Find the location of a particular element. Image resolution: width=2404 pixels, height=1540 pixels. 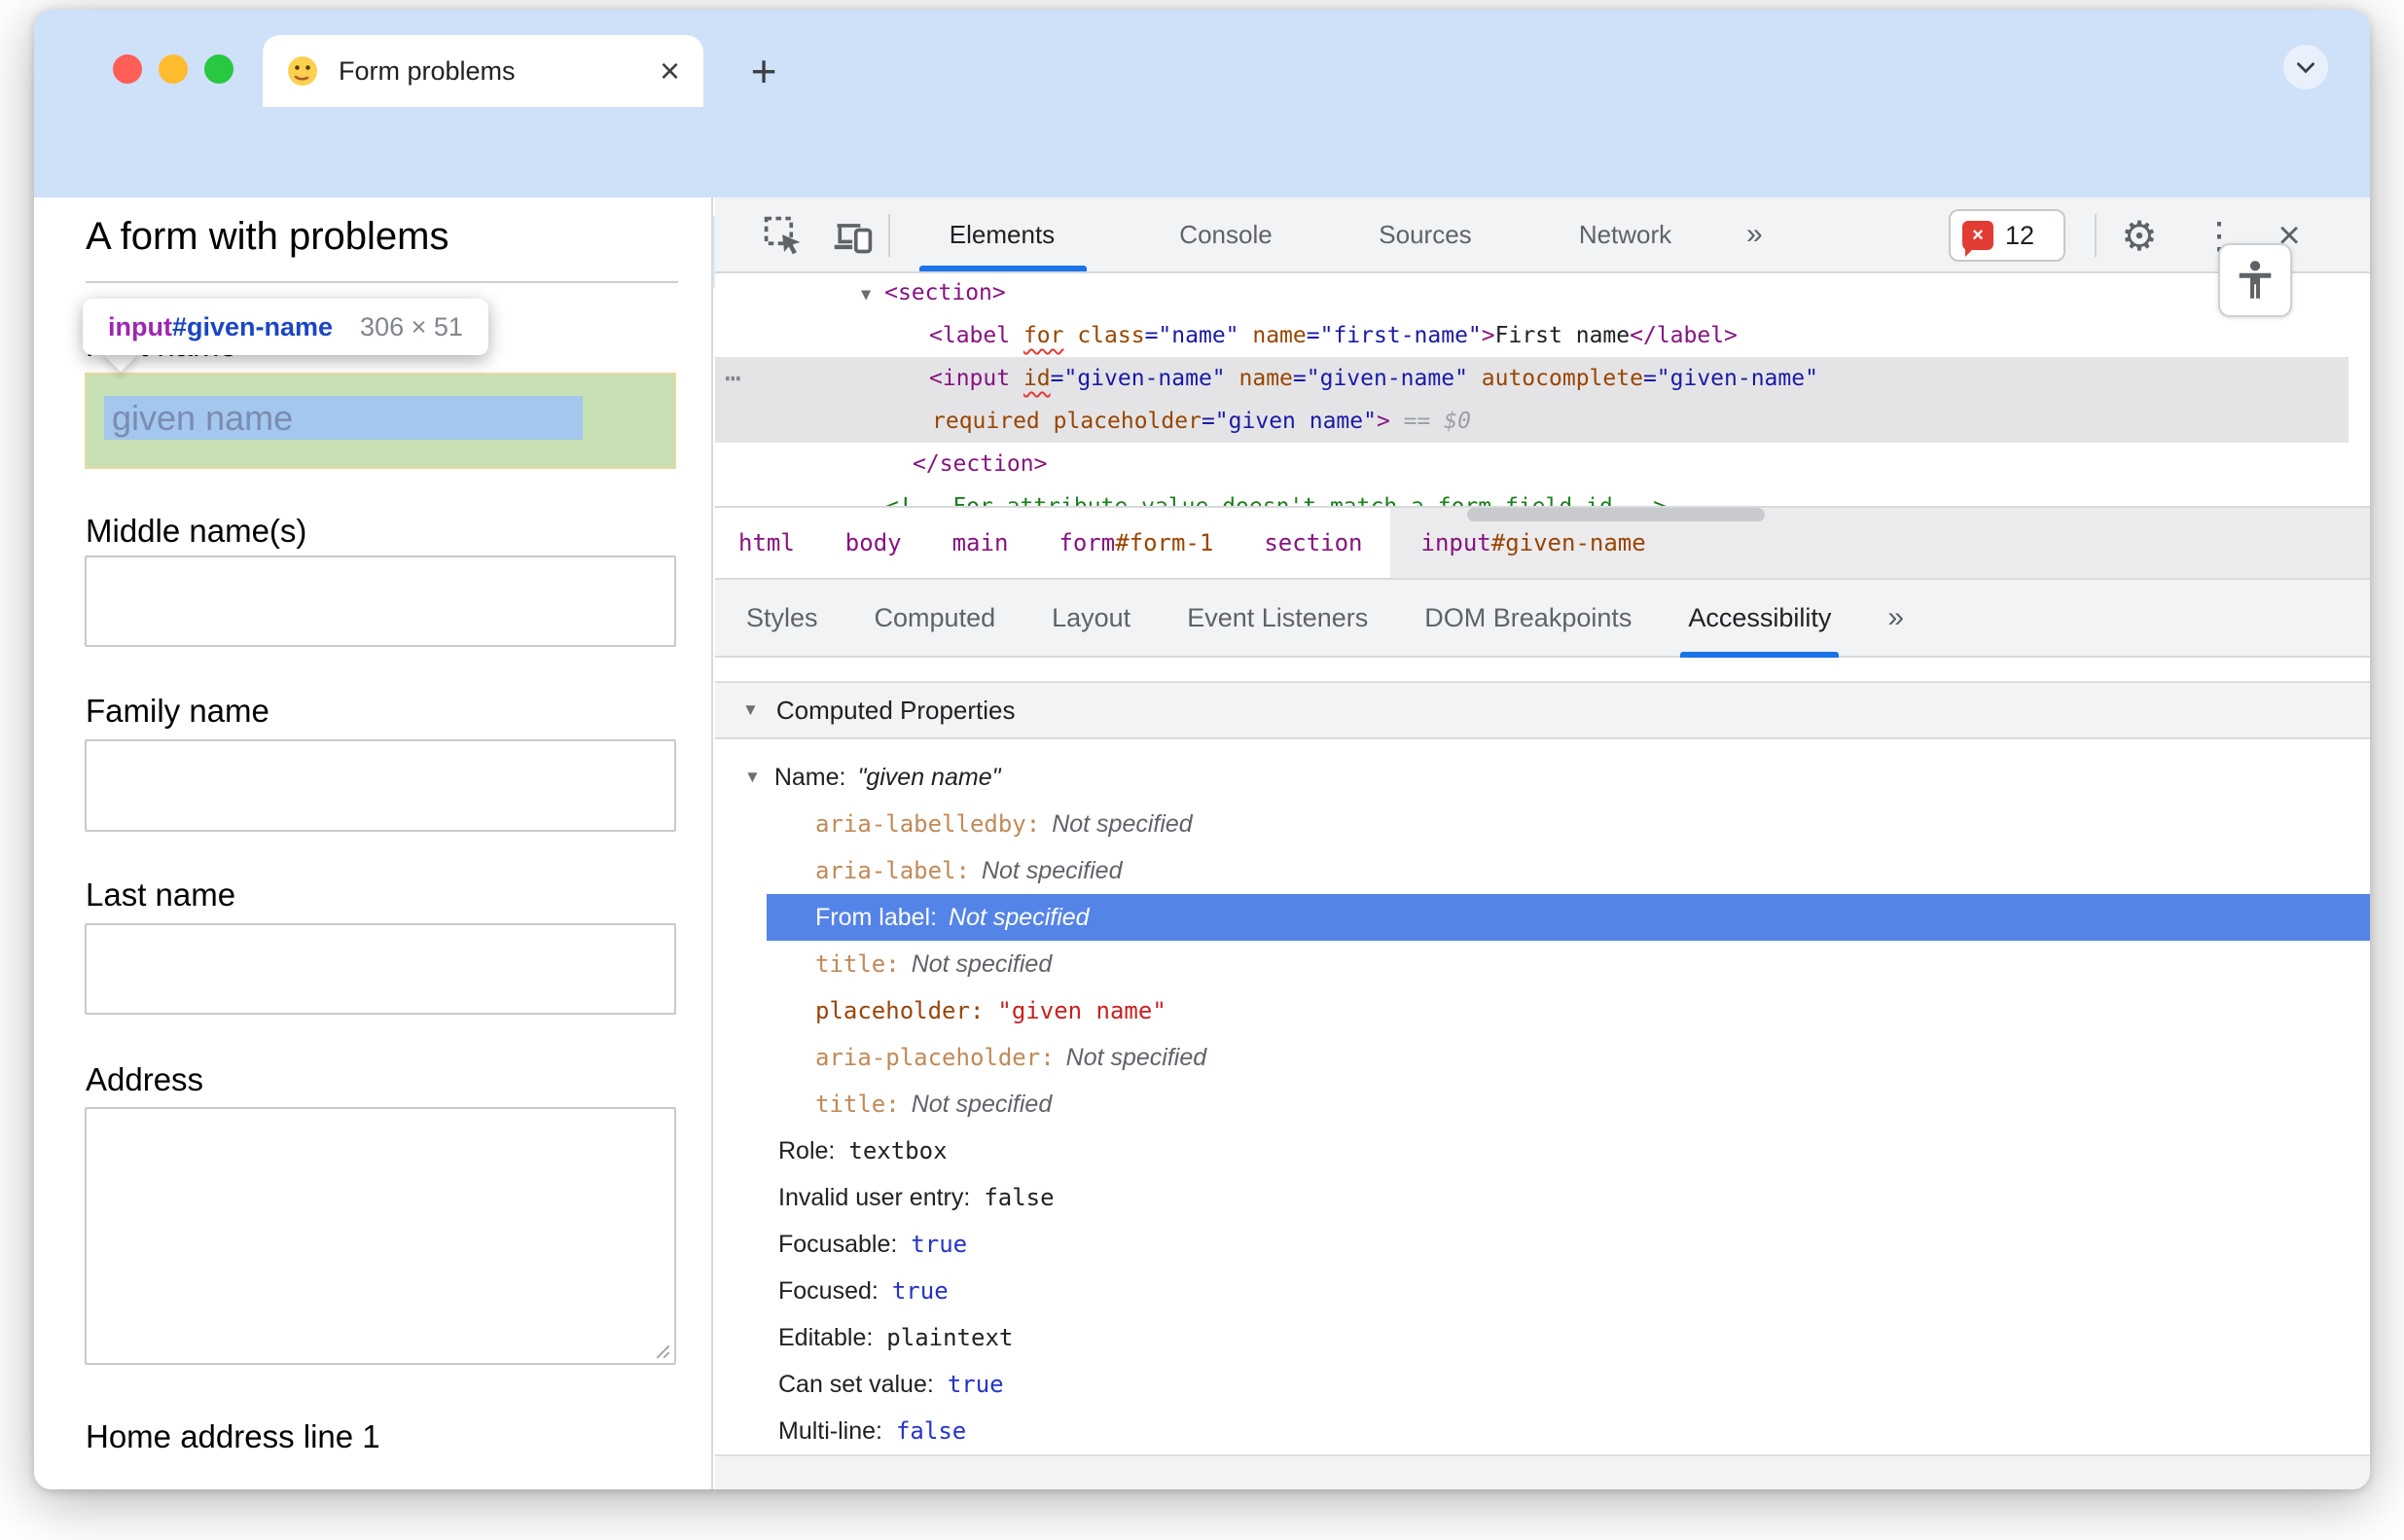

inspect-element-icon is located at coordinates (783, 235).